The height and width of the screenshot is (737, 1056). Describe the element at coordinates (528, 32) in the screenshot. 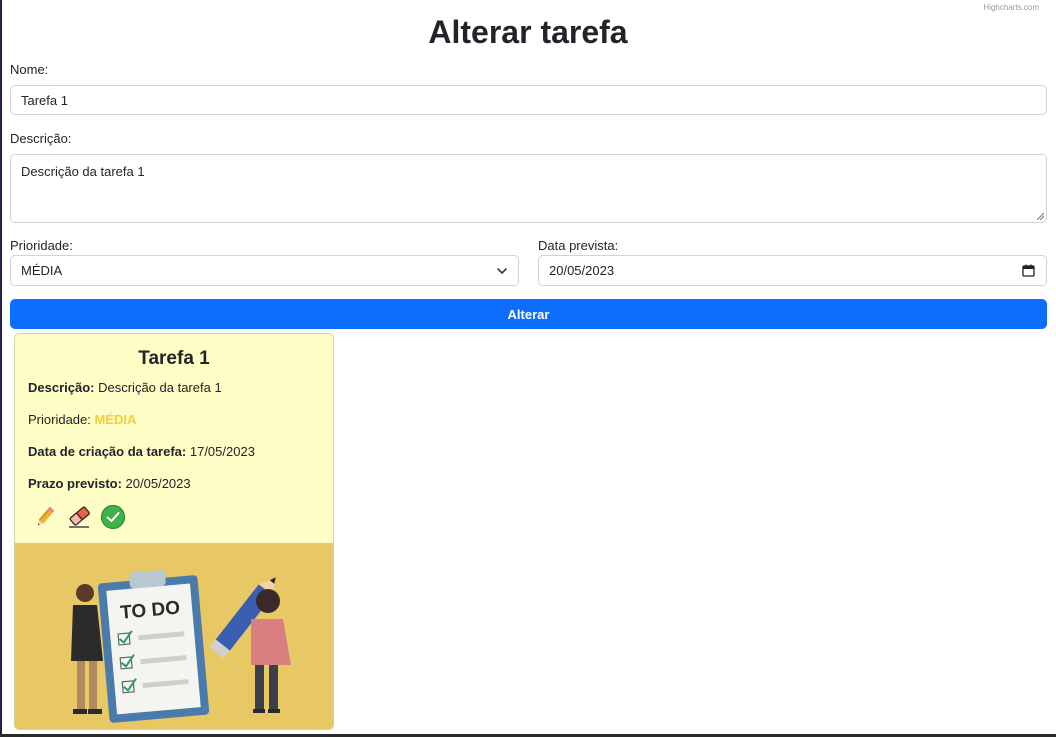

I see `page-title: Alterar tarefa` at that location.